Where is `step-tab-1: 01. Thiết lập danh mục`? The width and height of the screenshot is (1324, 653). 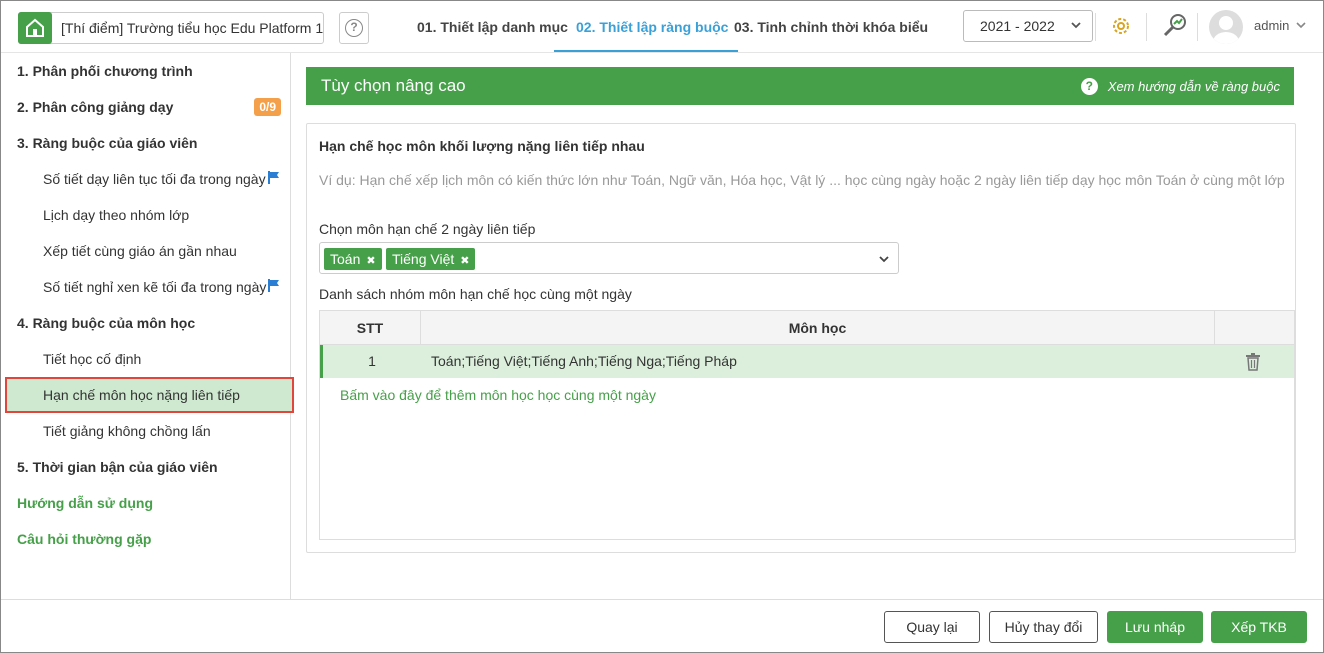
step-tab-1: 01. Thiết lập danh mục is located at coordinates (492, 27).